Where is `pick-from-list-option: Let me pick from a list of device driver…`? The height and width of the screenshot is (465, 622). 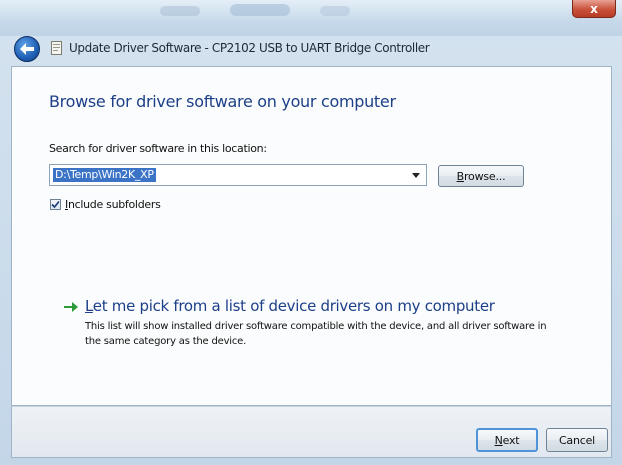 pick-from-list-option: Let me pick from a list of device driver… is located at coordinates (314, 325).